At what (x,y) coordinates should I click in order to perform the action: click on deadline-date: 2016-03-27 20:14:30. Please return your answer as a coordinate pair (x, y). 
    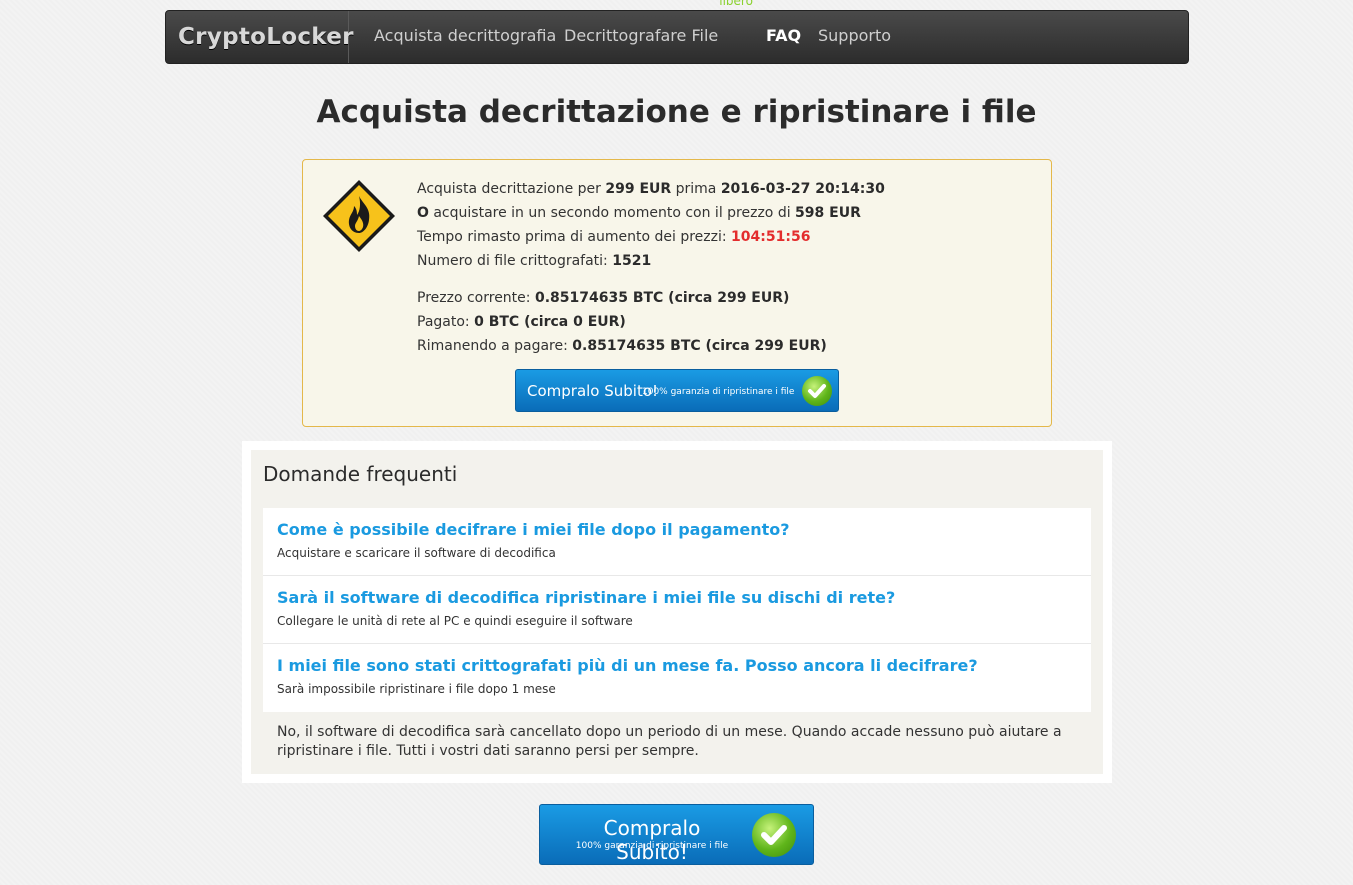
    Looking at the image, I should click on (802, 189).